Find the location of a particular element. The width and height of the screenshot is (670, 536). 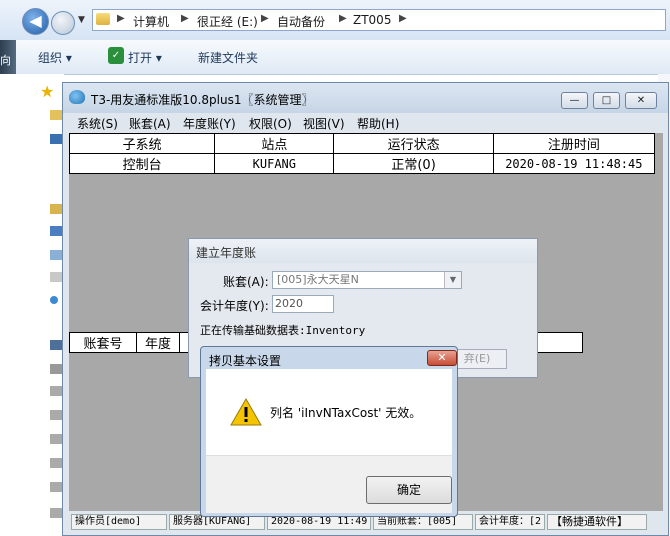

computer-icon is located at coordinates (56, 345).